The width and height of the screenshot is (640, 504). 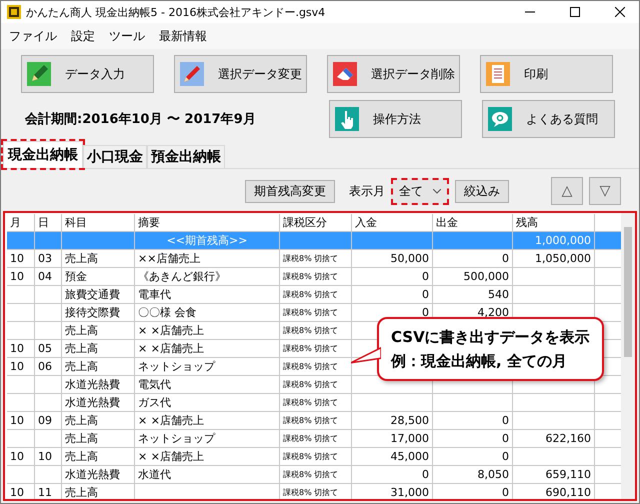 I want to click on document-icon, so click(x=498, y=74).